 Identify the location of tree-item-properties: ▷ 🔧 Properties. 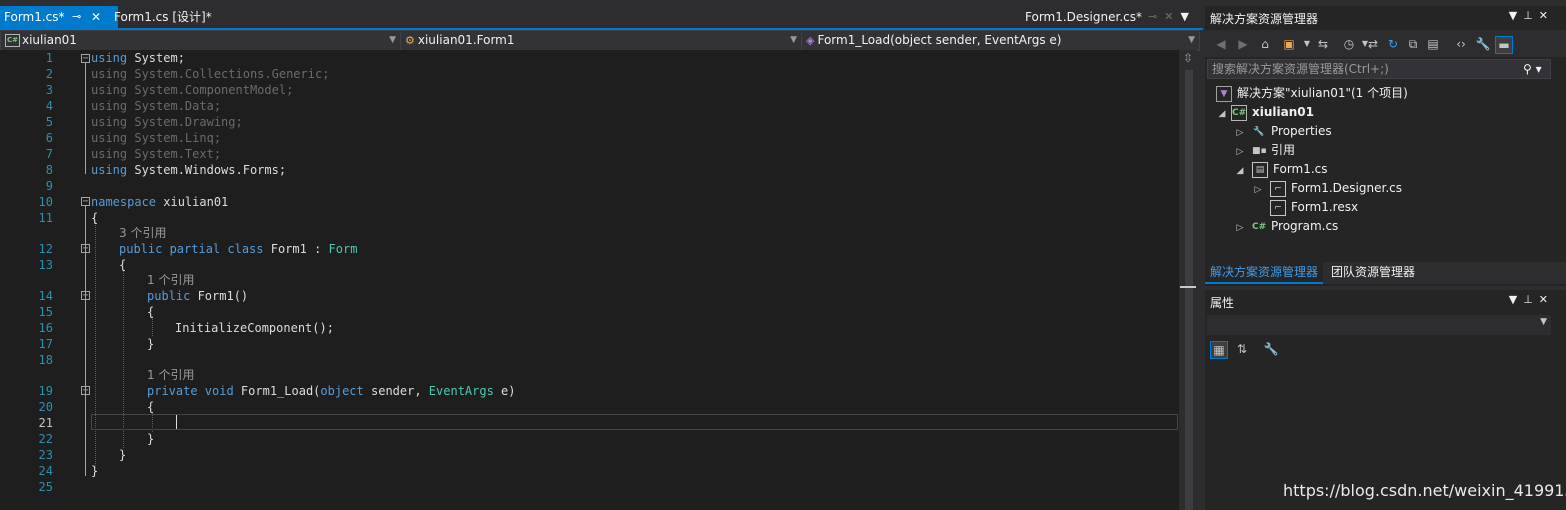
(1283, 131).